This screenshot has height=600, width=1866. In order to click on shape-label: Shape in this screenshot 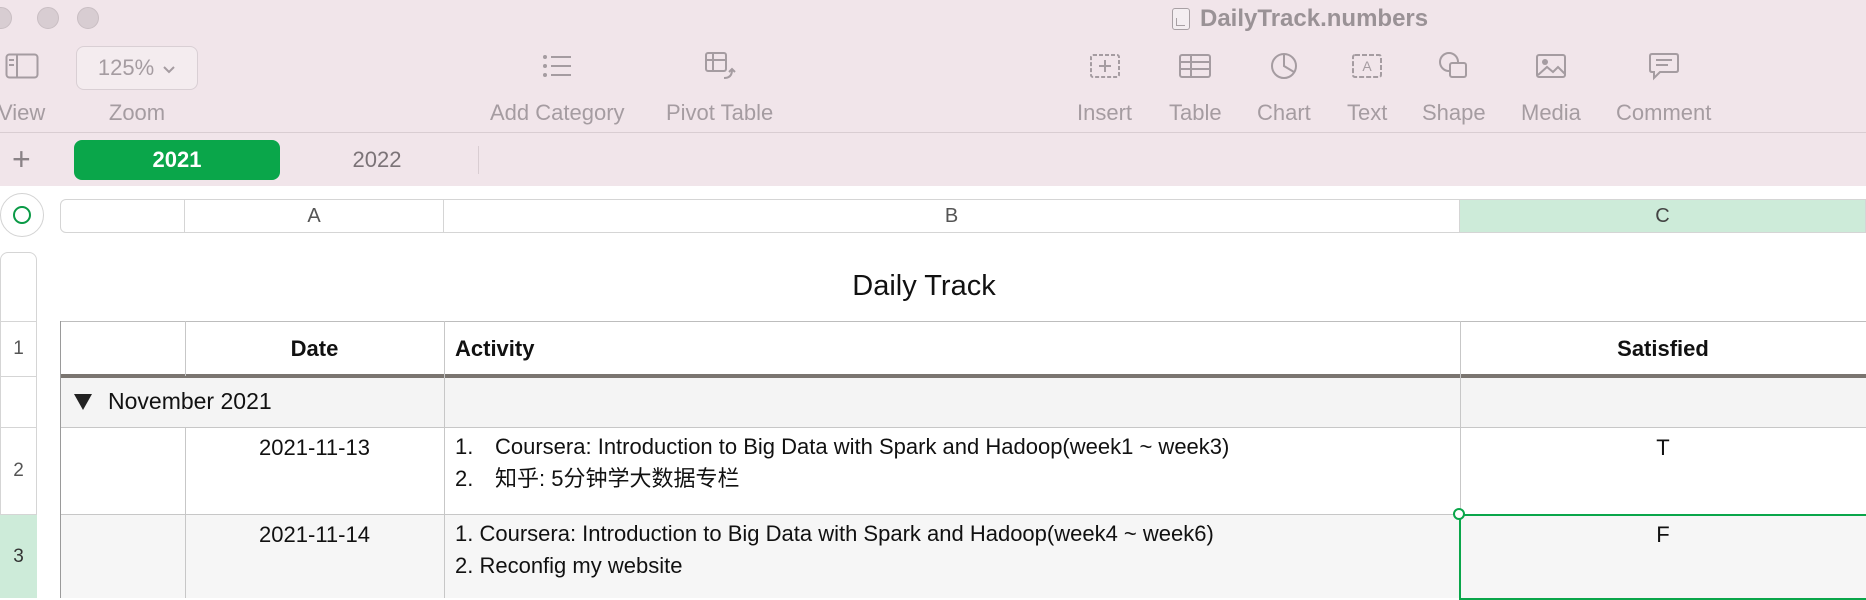, I will do `click(1454, 112)`.